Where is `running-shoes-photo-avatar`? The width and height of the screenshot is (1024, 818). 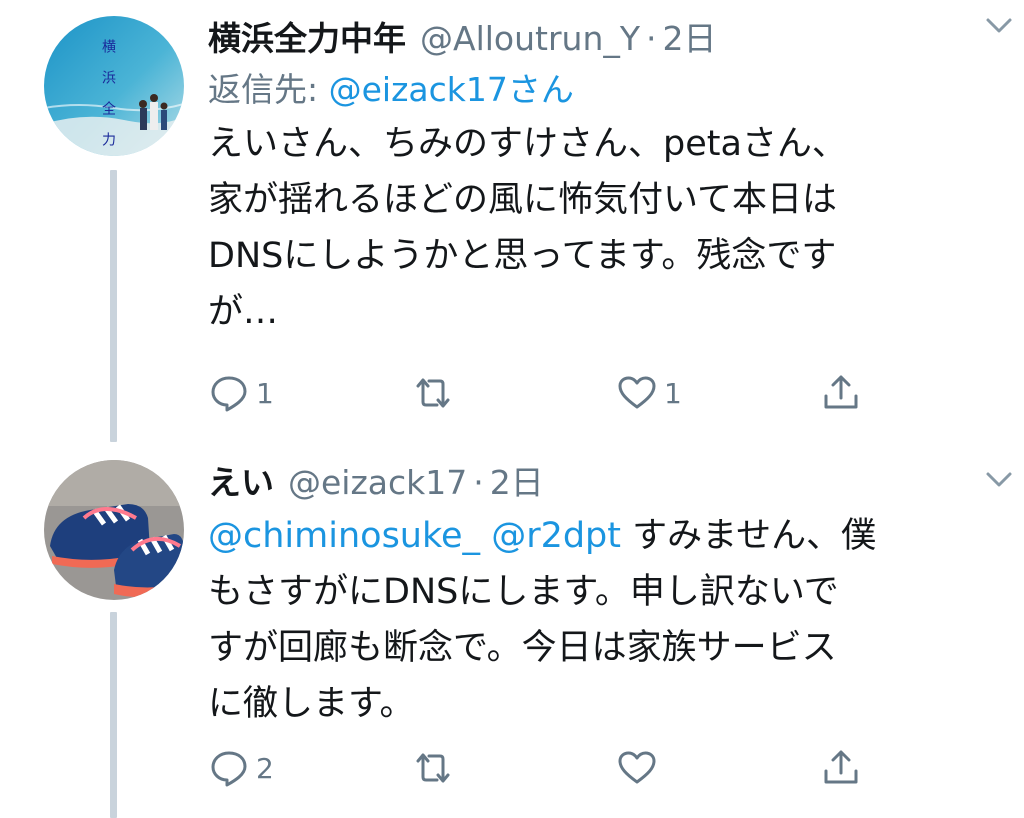 running-shoes-photo-avatar is located at coordinates (114, 530).